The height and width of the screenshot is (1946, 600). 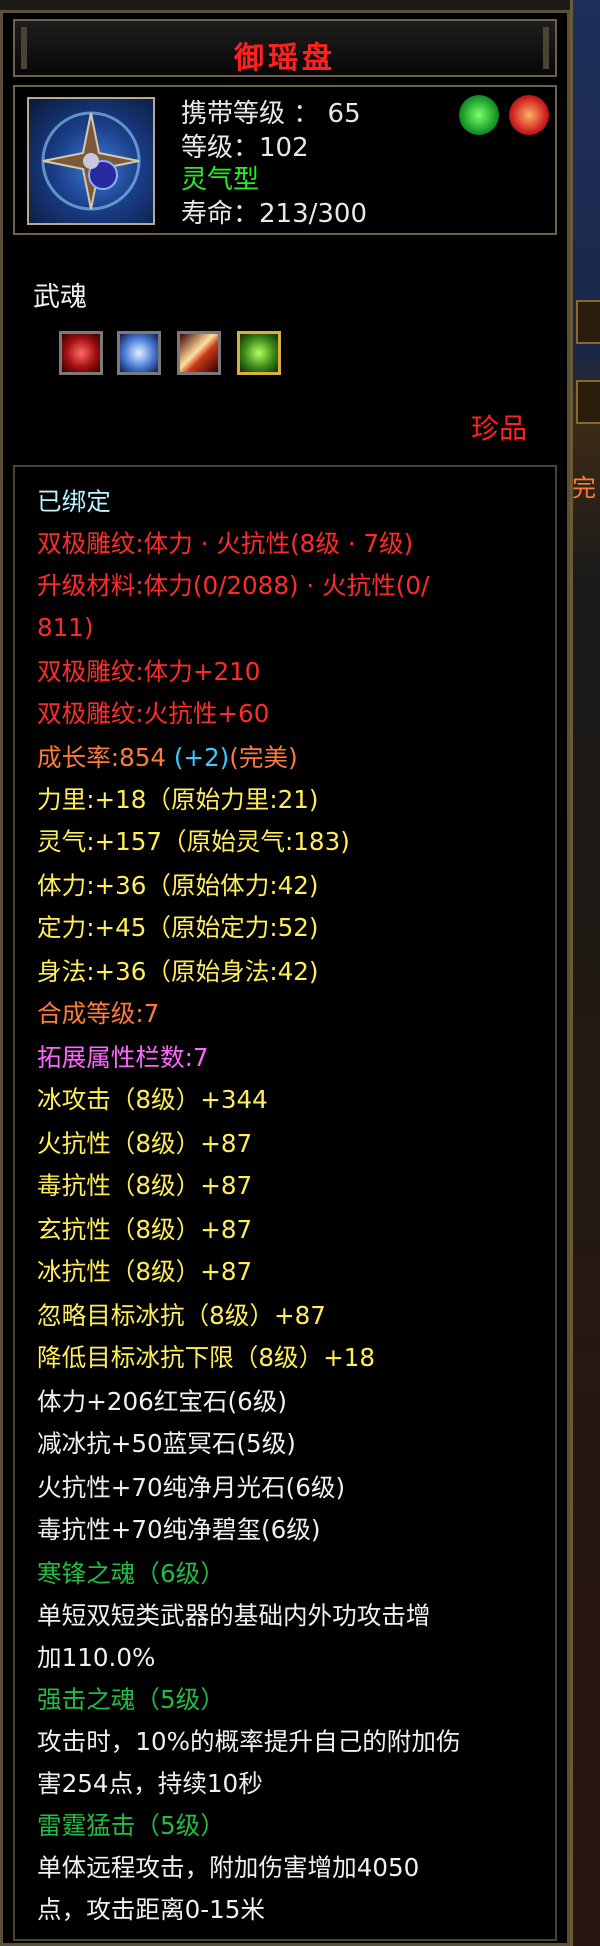 What do you see at coordinates (145, 1229) in the screenshot?
I see `ext-attr-line: 玄抗性（8级）+87` at bounding box center [145, 1229].